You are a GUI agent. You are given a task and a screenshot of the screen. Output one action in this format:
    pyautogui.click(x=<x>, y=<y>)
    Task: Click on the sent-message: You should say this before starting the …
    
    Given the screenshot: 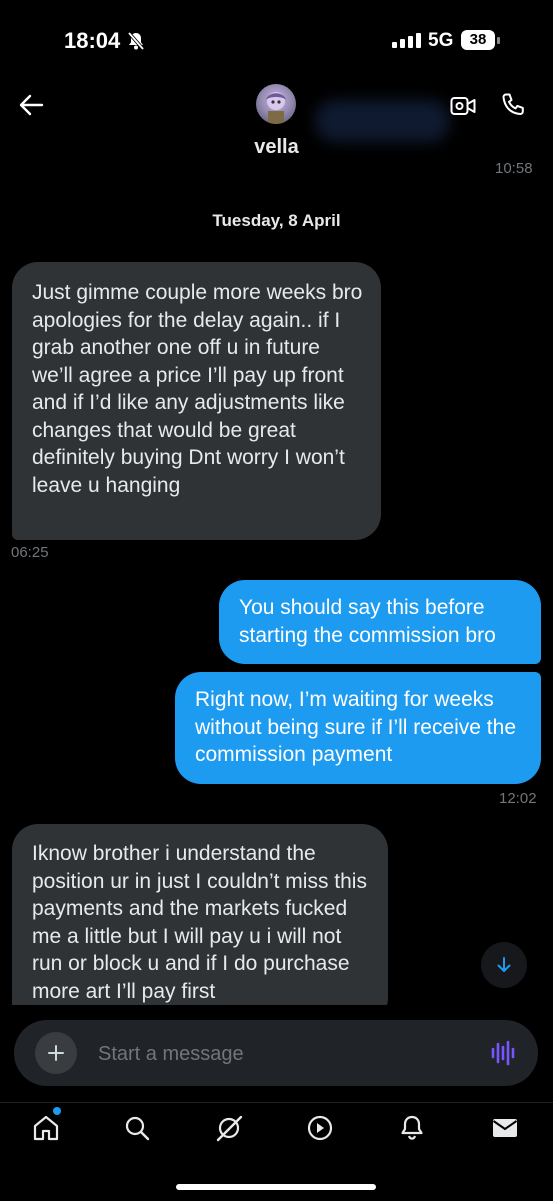 What is the action you would take?
    pyautogui.click(x=380, y=622)
    